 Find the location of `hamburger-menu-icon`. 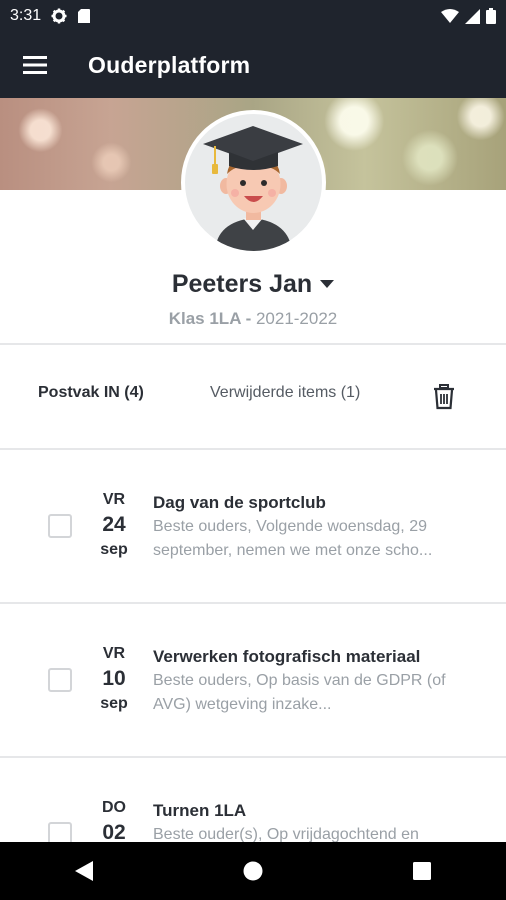

hamburger-menu-icon is located at coordinates (35, 65).